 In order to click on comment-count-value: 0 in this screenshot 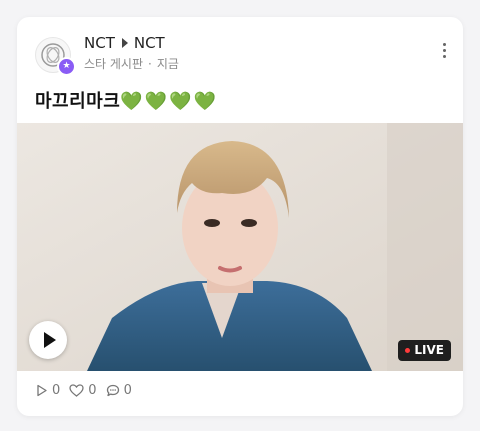, I will do `click(127, 390)`.